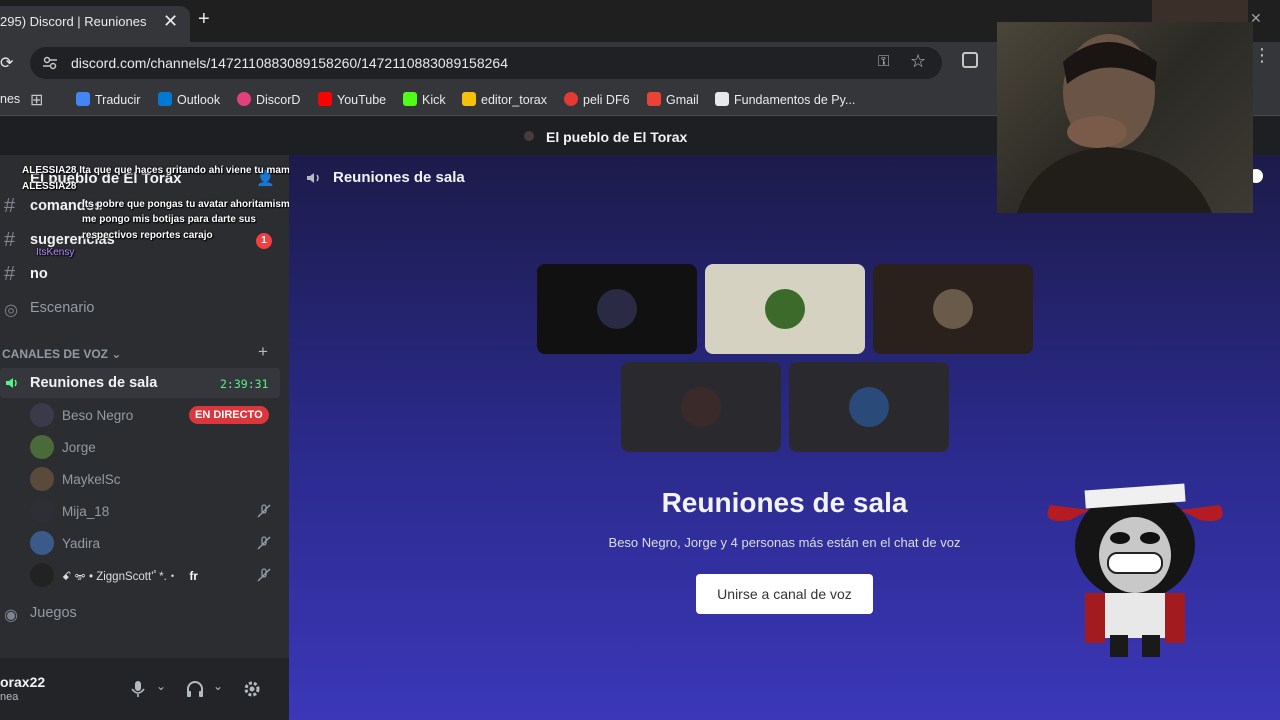 This screenshot has width=1280, height=720. Describe the element at coordinates (673, 99) in the screenshot. I see `bookmark-gmail: Gmail` at that location.